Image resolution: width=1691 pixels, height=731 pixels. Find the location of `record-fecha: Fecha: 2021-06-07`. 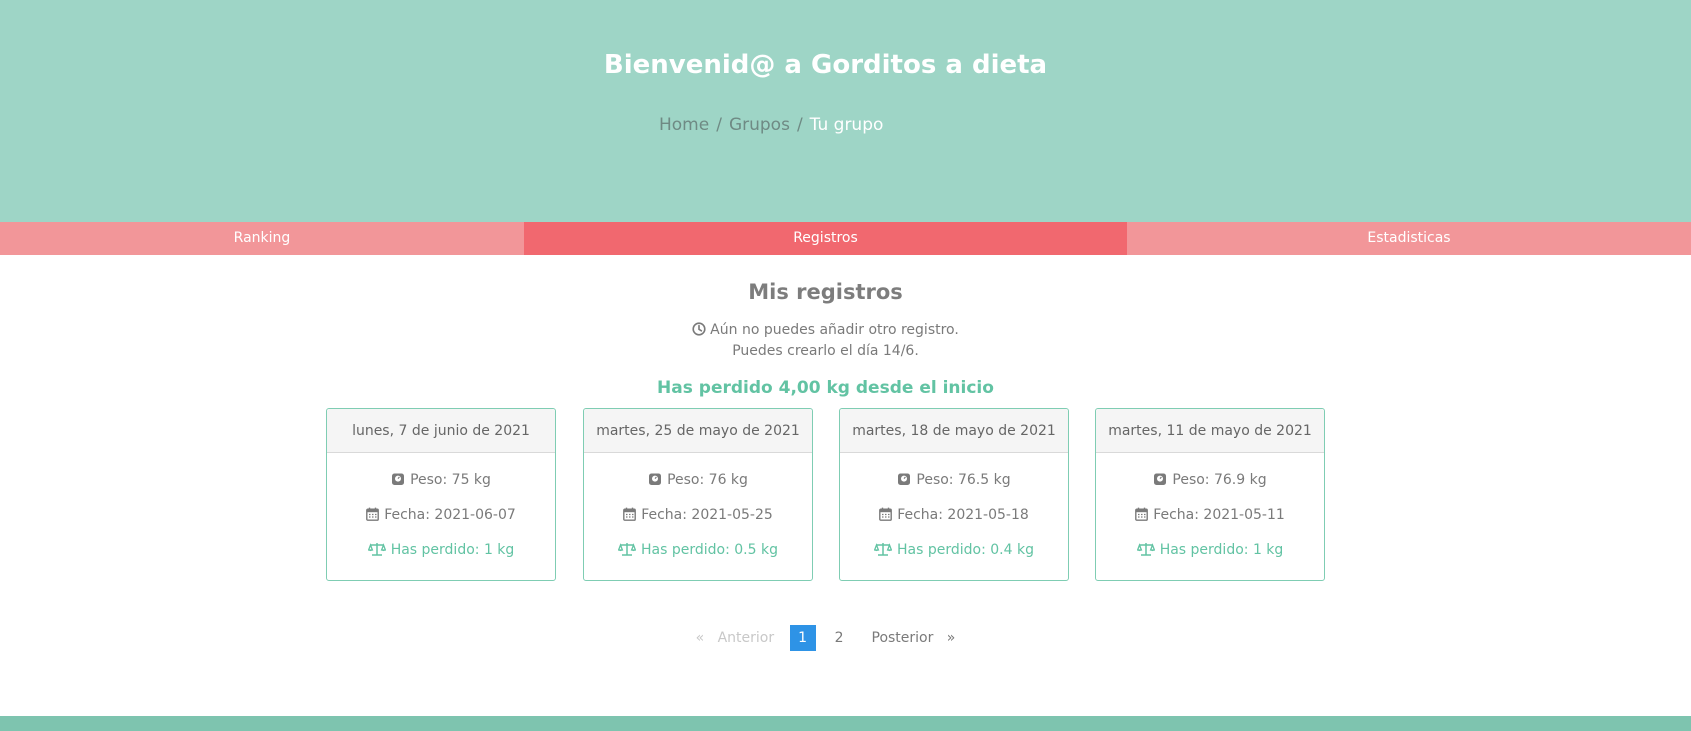

record-fecha: Fecha: 2021-06-07 is located at coordinates (441, 515).